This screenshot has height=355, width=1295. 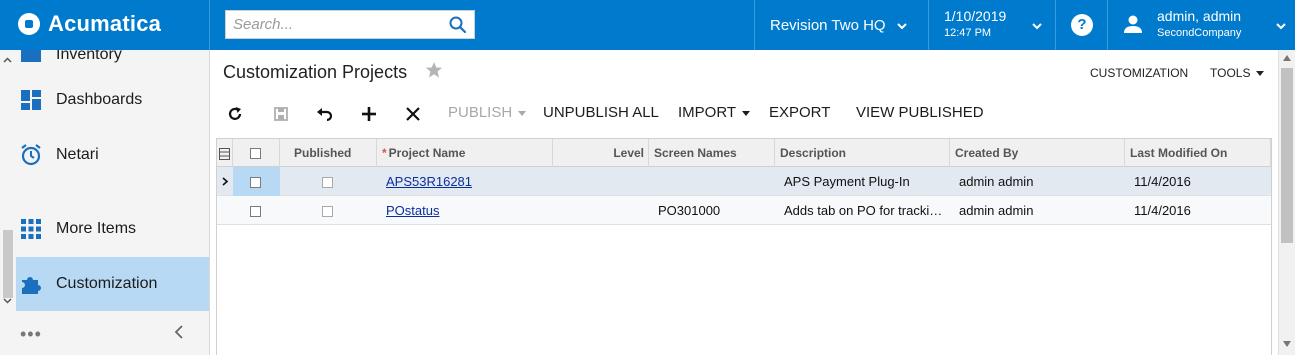 I want to click on acumatica-logo-icon, so click(x=29, y=24).